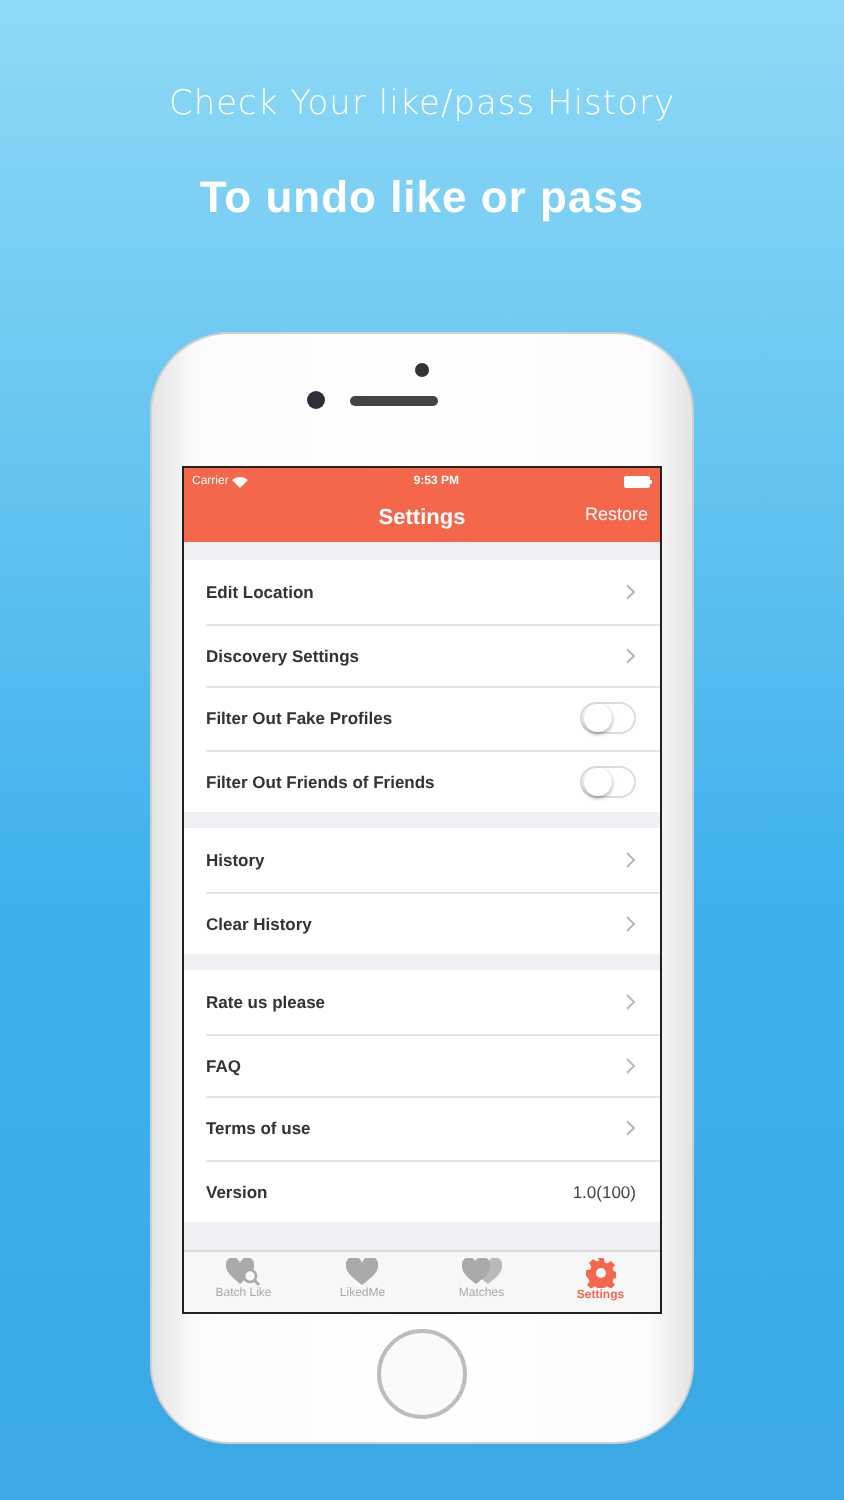  Describe the element at coordinates (260, 591) in the screenshot. I see `setting-label: Edit Location` at that location.